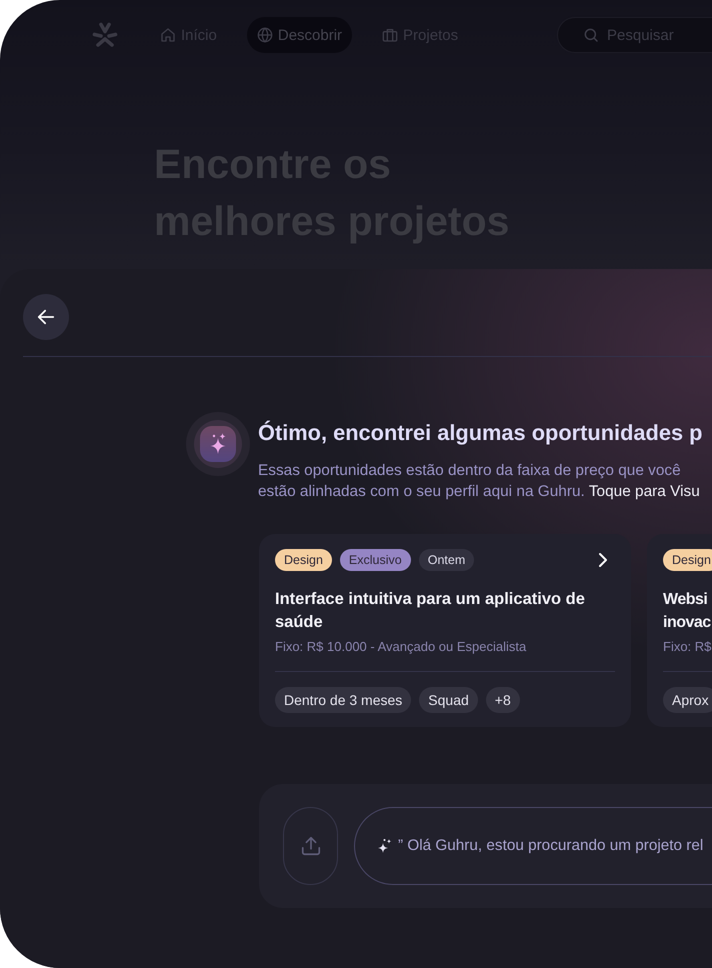 Image resolution: width=712 pixels, height=968 pixels. Describe the element at coordinates (591, 35) in the screenshot. I see `search-icon` at that location.